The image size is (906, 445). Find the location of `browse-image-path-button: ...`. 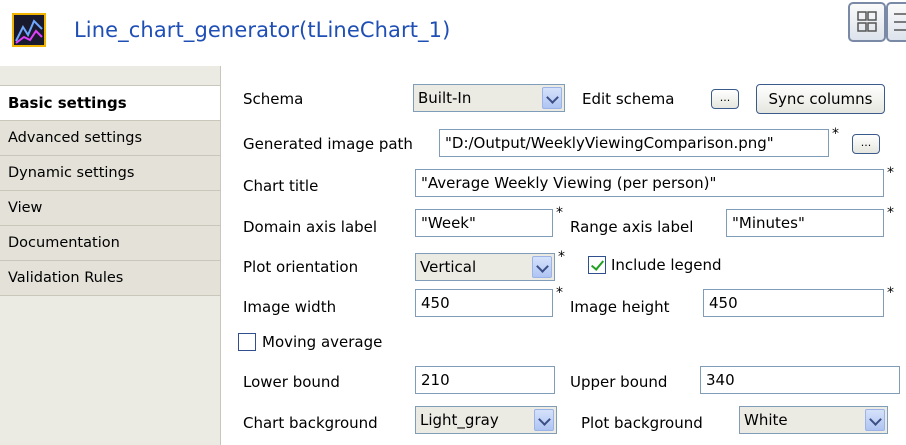

browse-image-path-button: ... is located at coordinates (866, 144).